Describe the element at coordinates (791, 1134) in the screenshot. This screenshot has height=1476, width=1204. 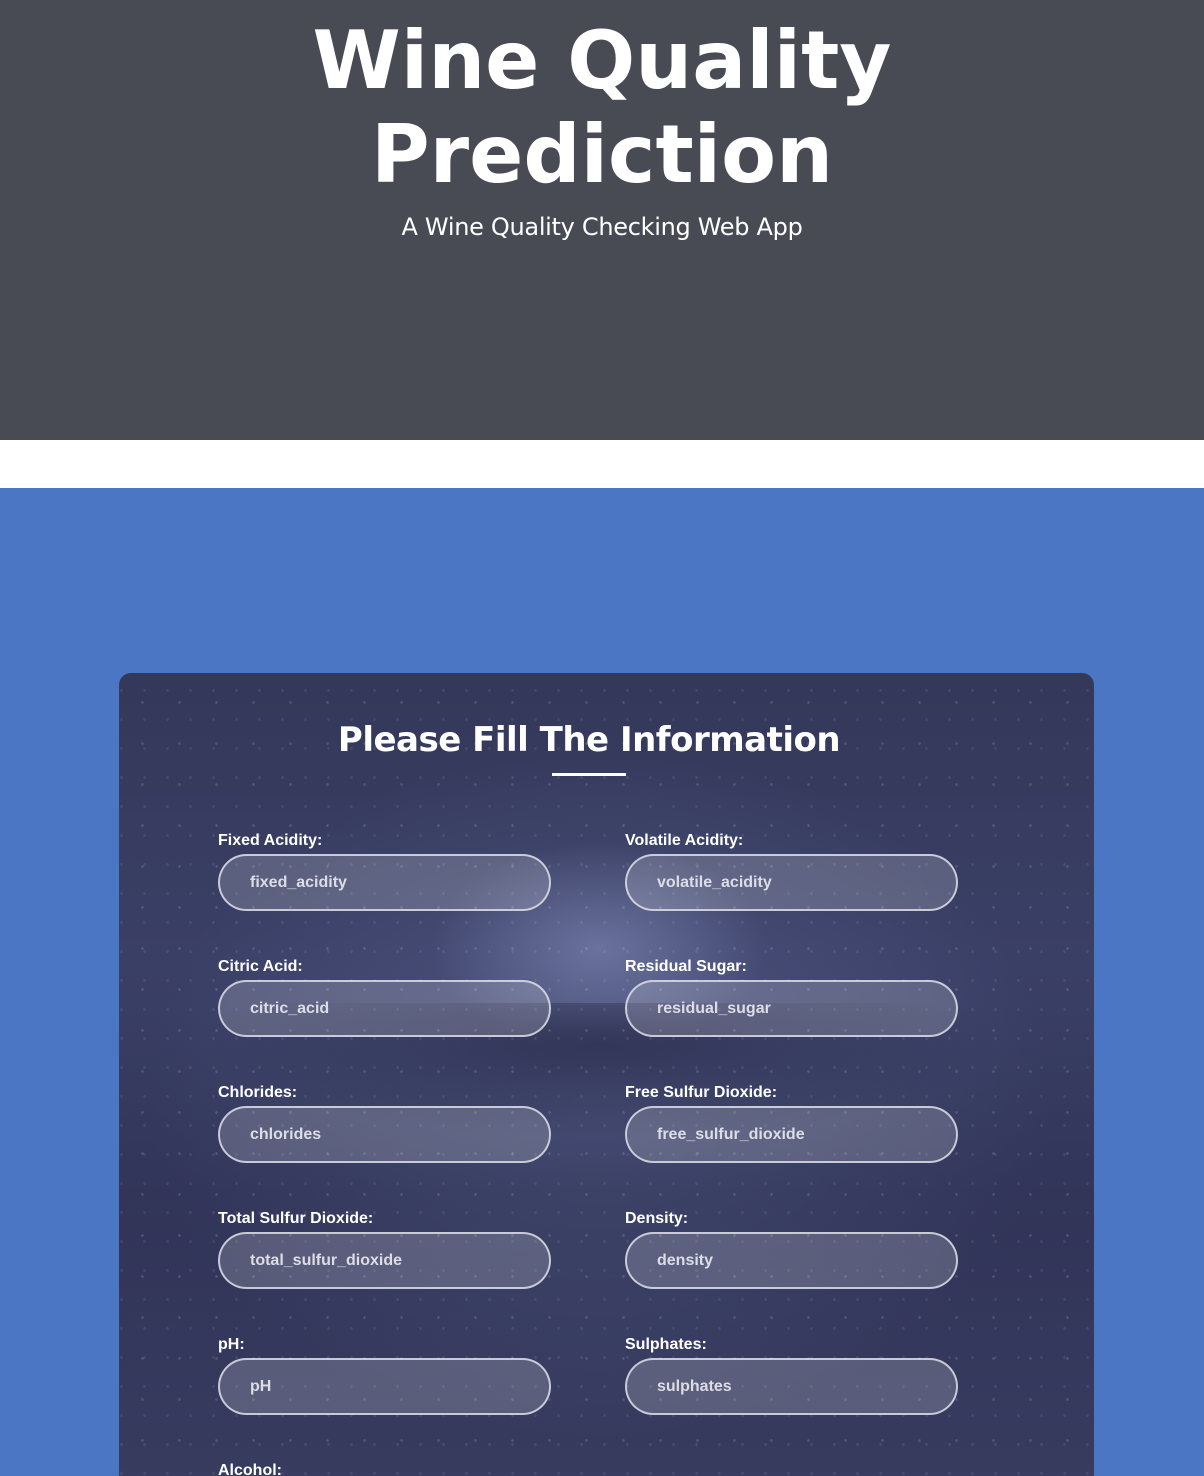
I see `free-sulfur-dioxide-input` at that location.